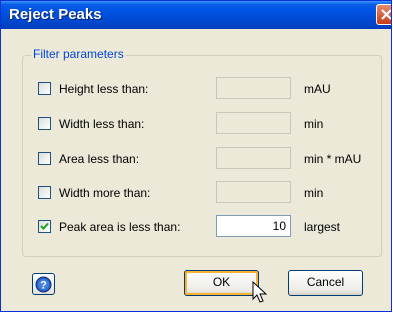 The height and width of the screenshot is (313, 393). I want to click on width-more-than-checkbox, so click(44, 192).